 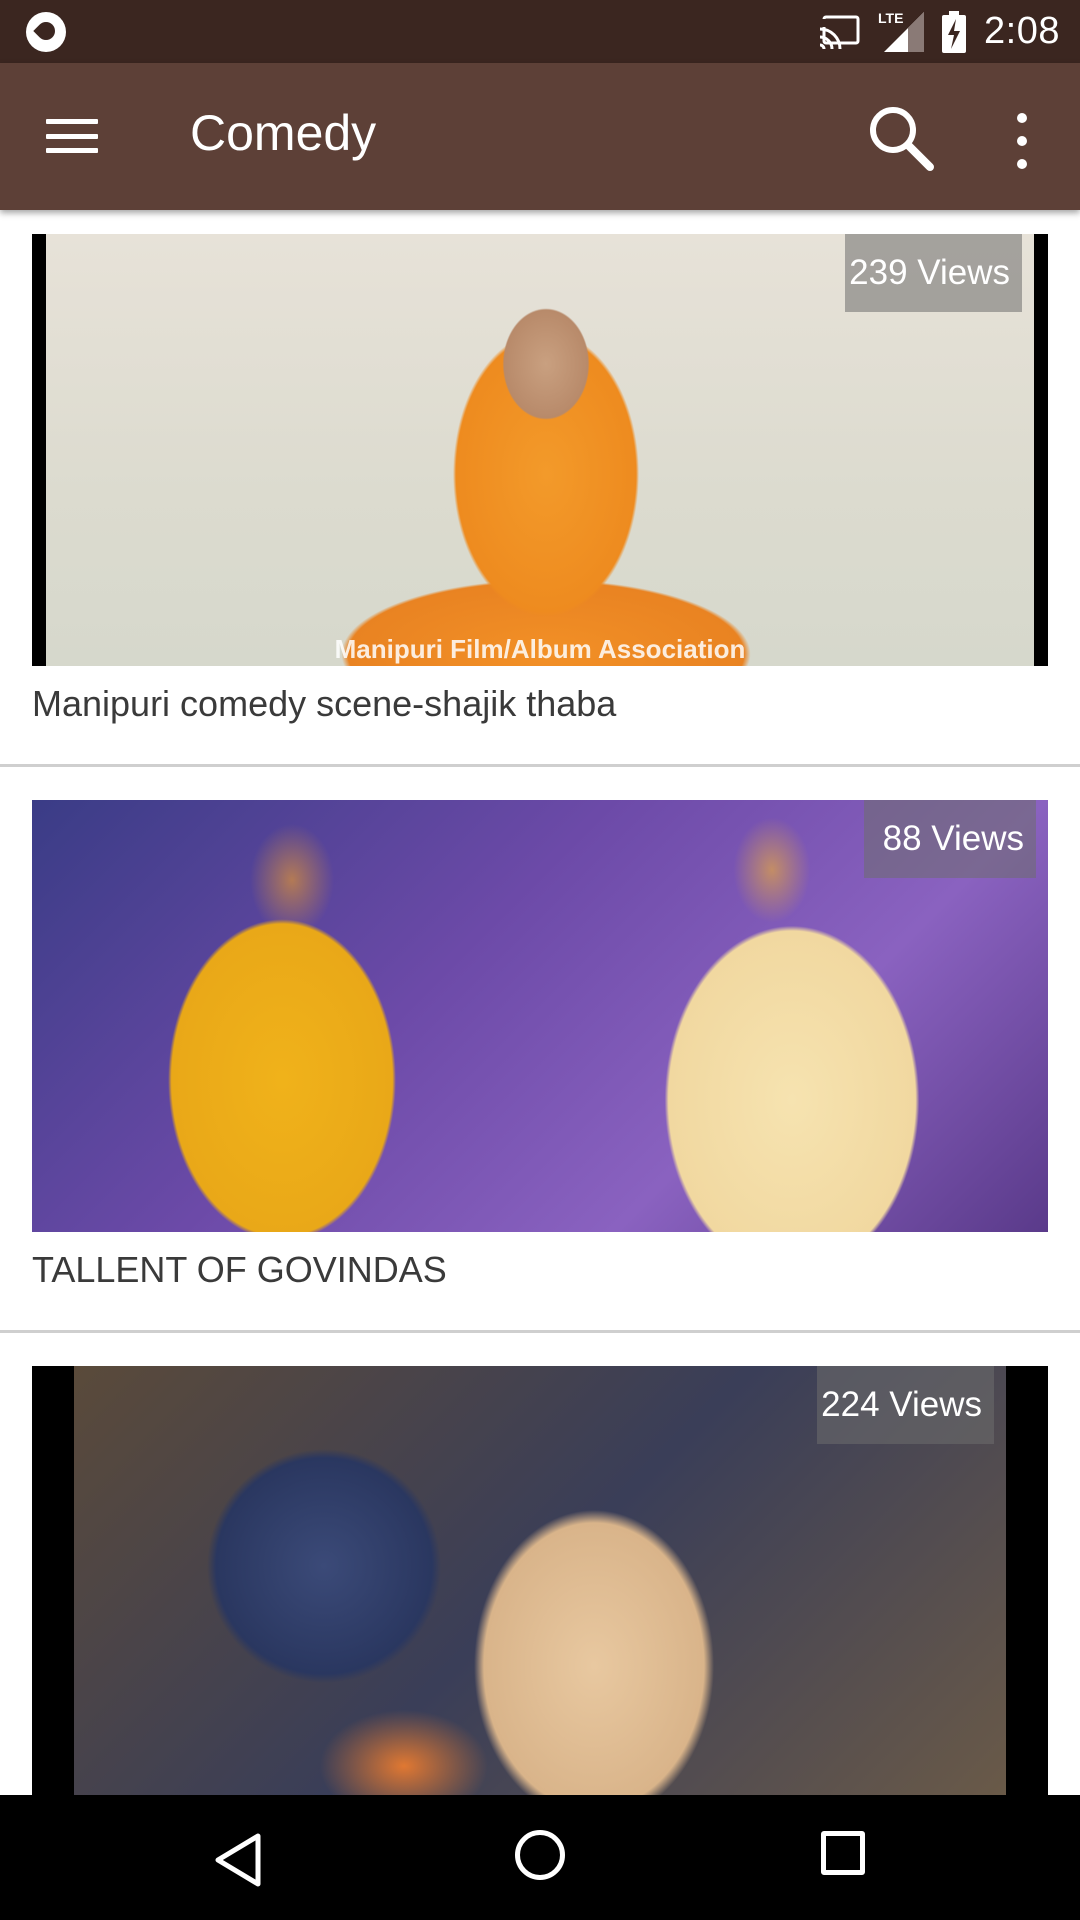 What do you see at coordinates (901, 138) in the screenshot?
I see `search-icon` at bounding box center [901, 138].